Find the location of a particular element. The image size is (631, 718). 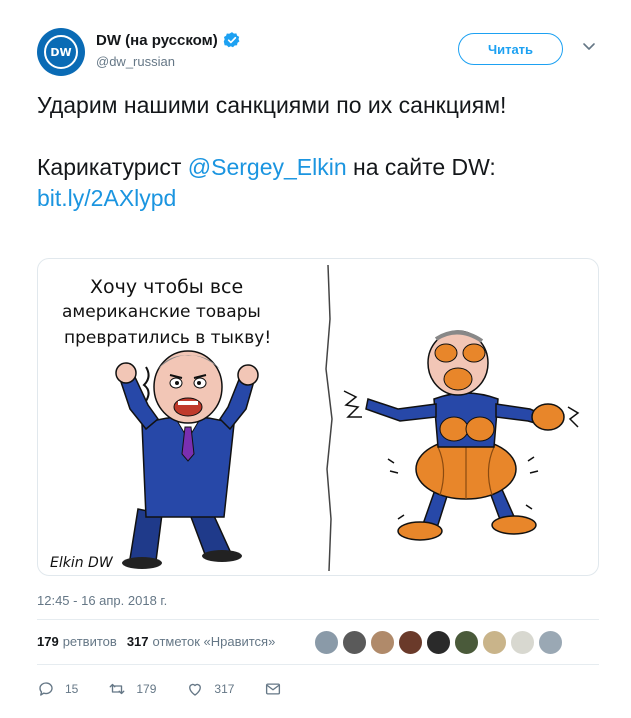

likes-stat: 317 отметок «Нравится» is located at coordinates (201, 641).